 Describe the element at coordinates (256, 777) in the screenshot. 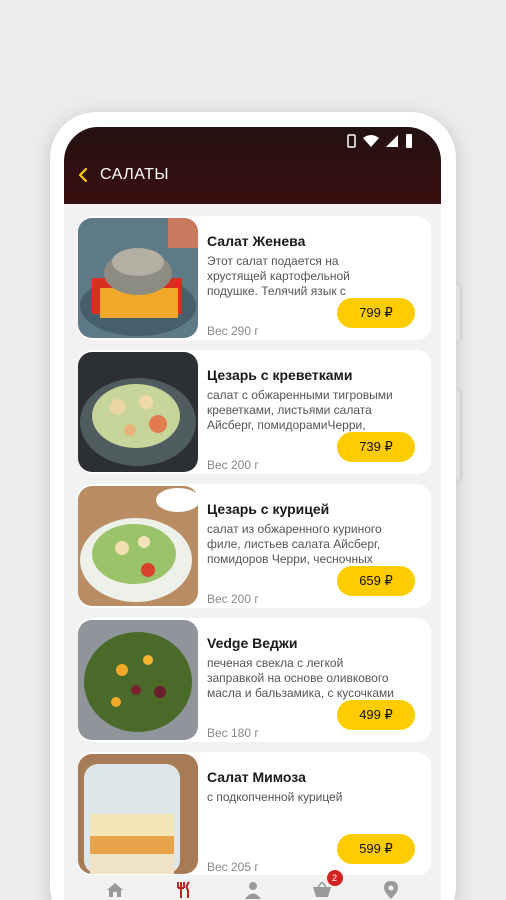

I see `product-name: Салат Мимоза` at that location.